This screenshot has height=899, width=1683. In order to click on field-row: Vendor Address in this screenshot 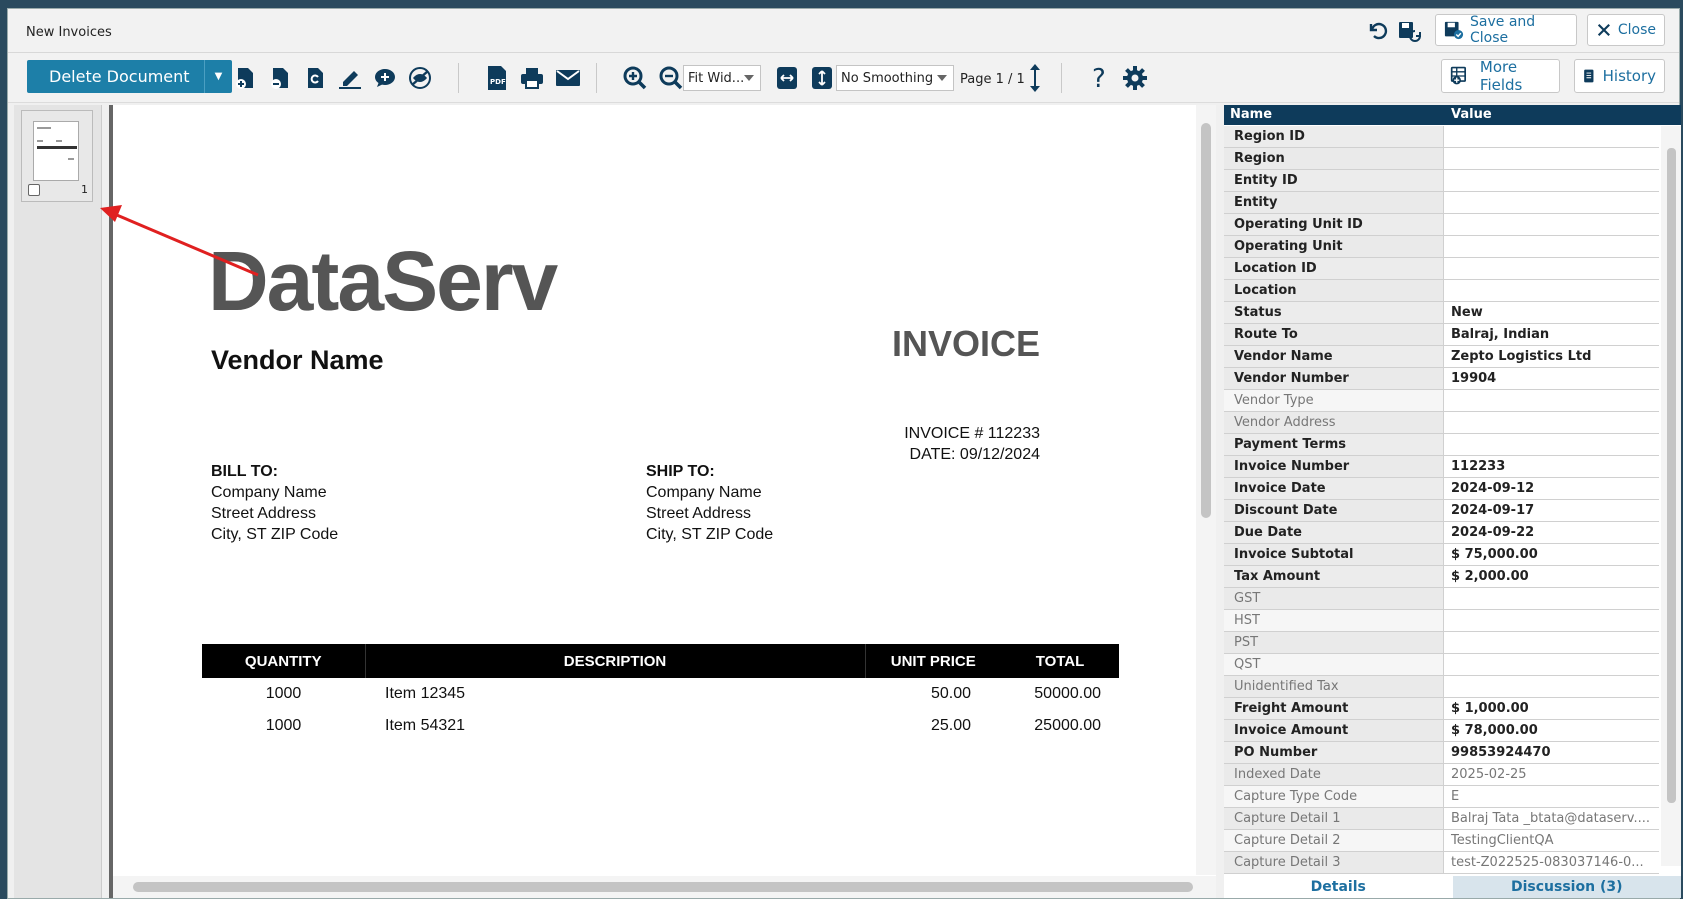, I will do `click(1441, 423)`.